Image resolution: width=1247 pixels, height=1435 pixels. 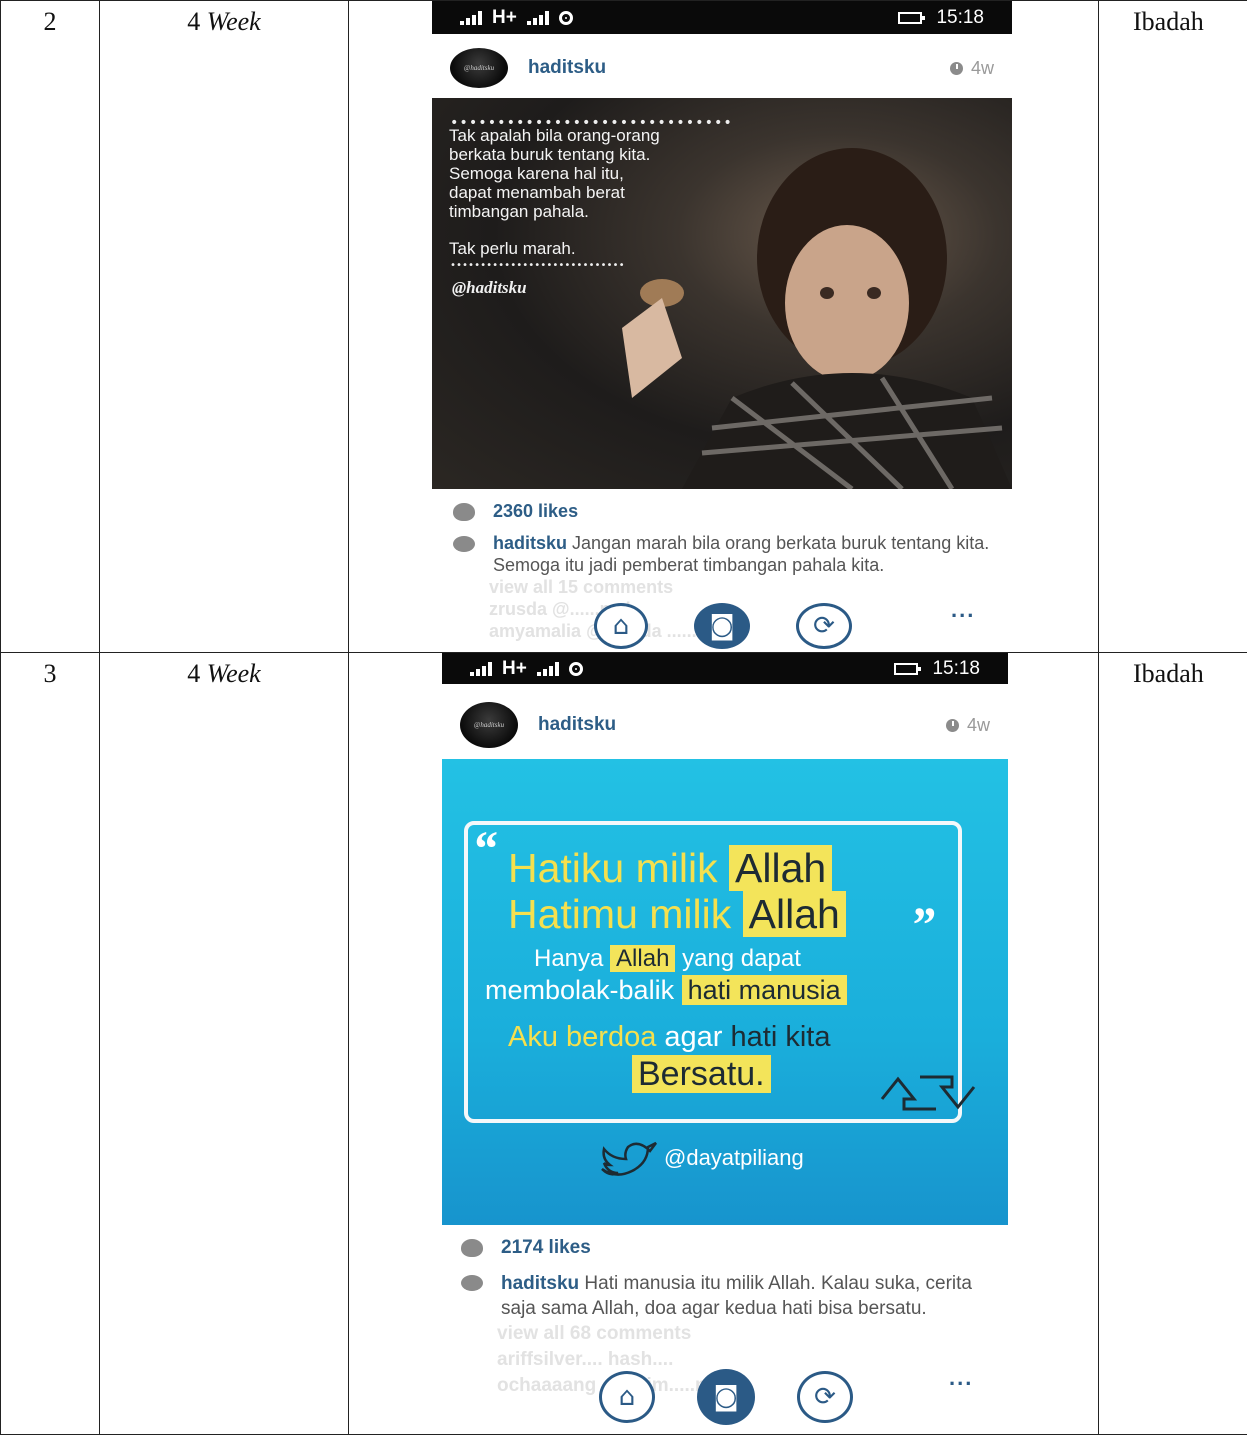 What do you see at coordinates (764, 990) in the screenshot?
I see `quote-highlight: hati manusia` at bounding box center [764, 990].